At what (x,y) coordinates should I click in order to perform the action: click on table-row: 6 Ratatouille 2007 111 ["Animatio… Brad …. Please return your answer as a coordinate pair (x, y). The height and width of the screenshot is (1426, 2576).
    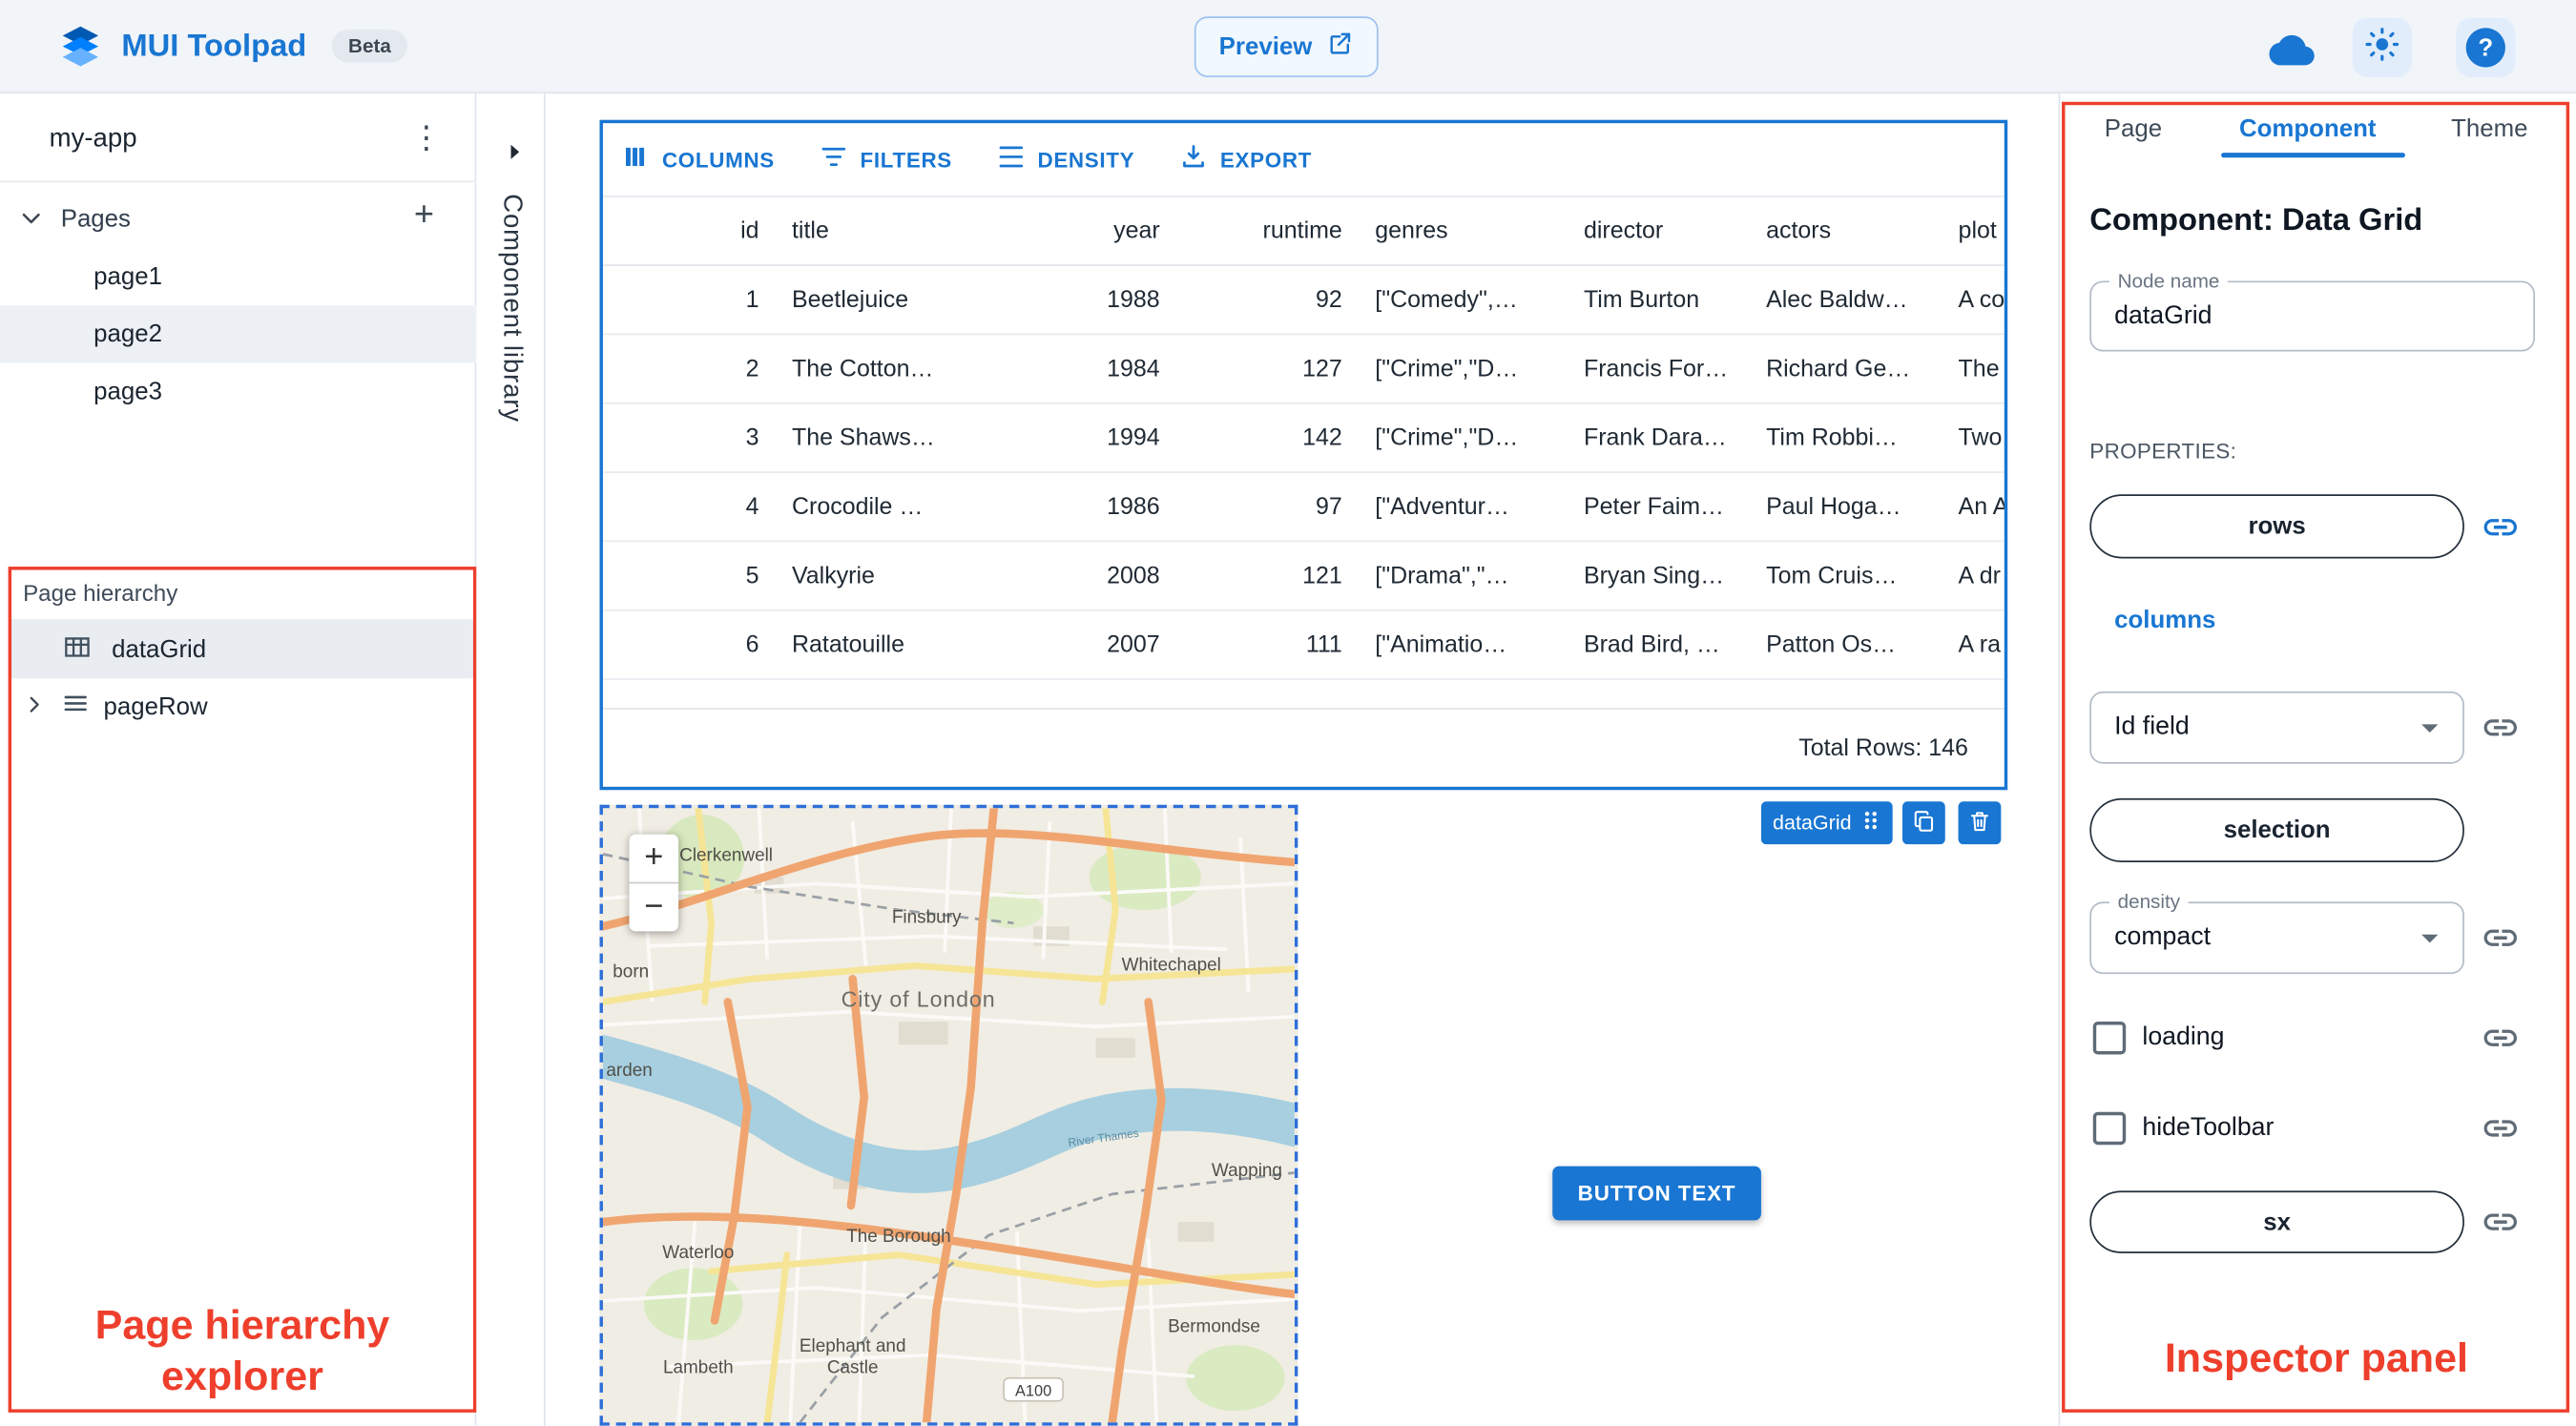
    Looking at the image, I should click on (1303, 645).